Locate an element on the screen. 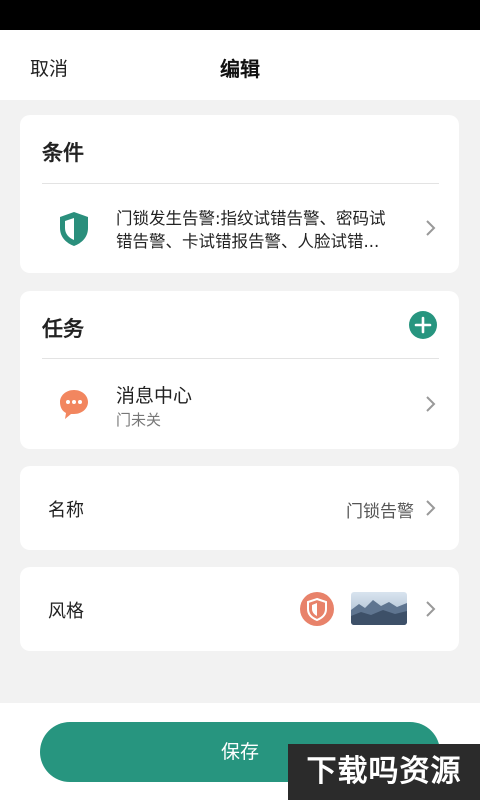 The width and height of the screenshot is (480, 800). plus-circle-icon is located at coordinates (423, 325).